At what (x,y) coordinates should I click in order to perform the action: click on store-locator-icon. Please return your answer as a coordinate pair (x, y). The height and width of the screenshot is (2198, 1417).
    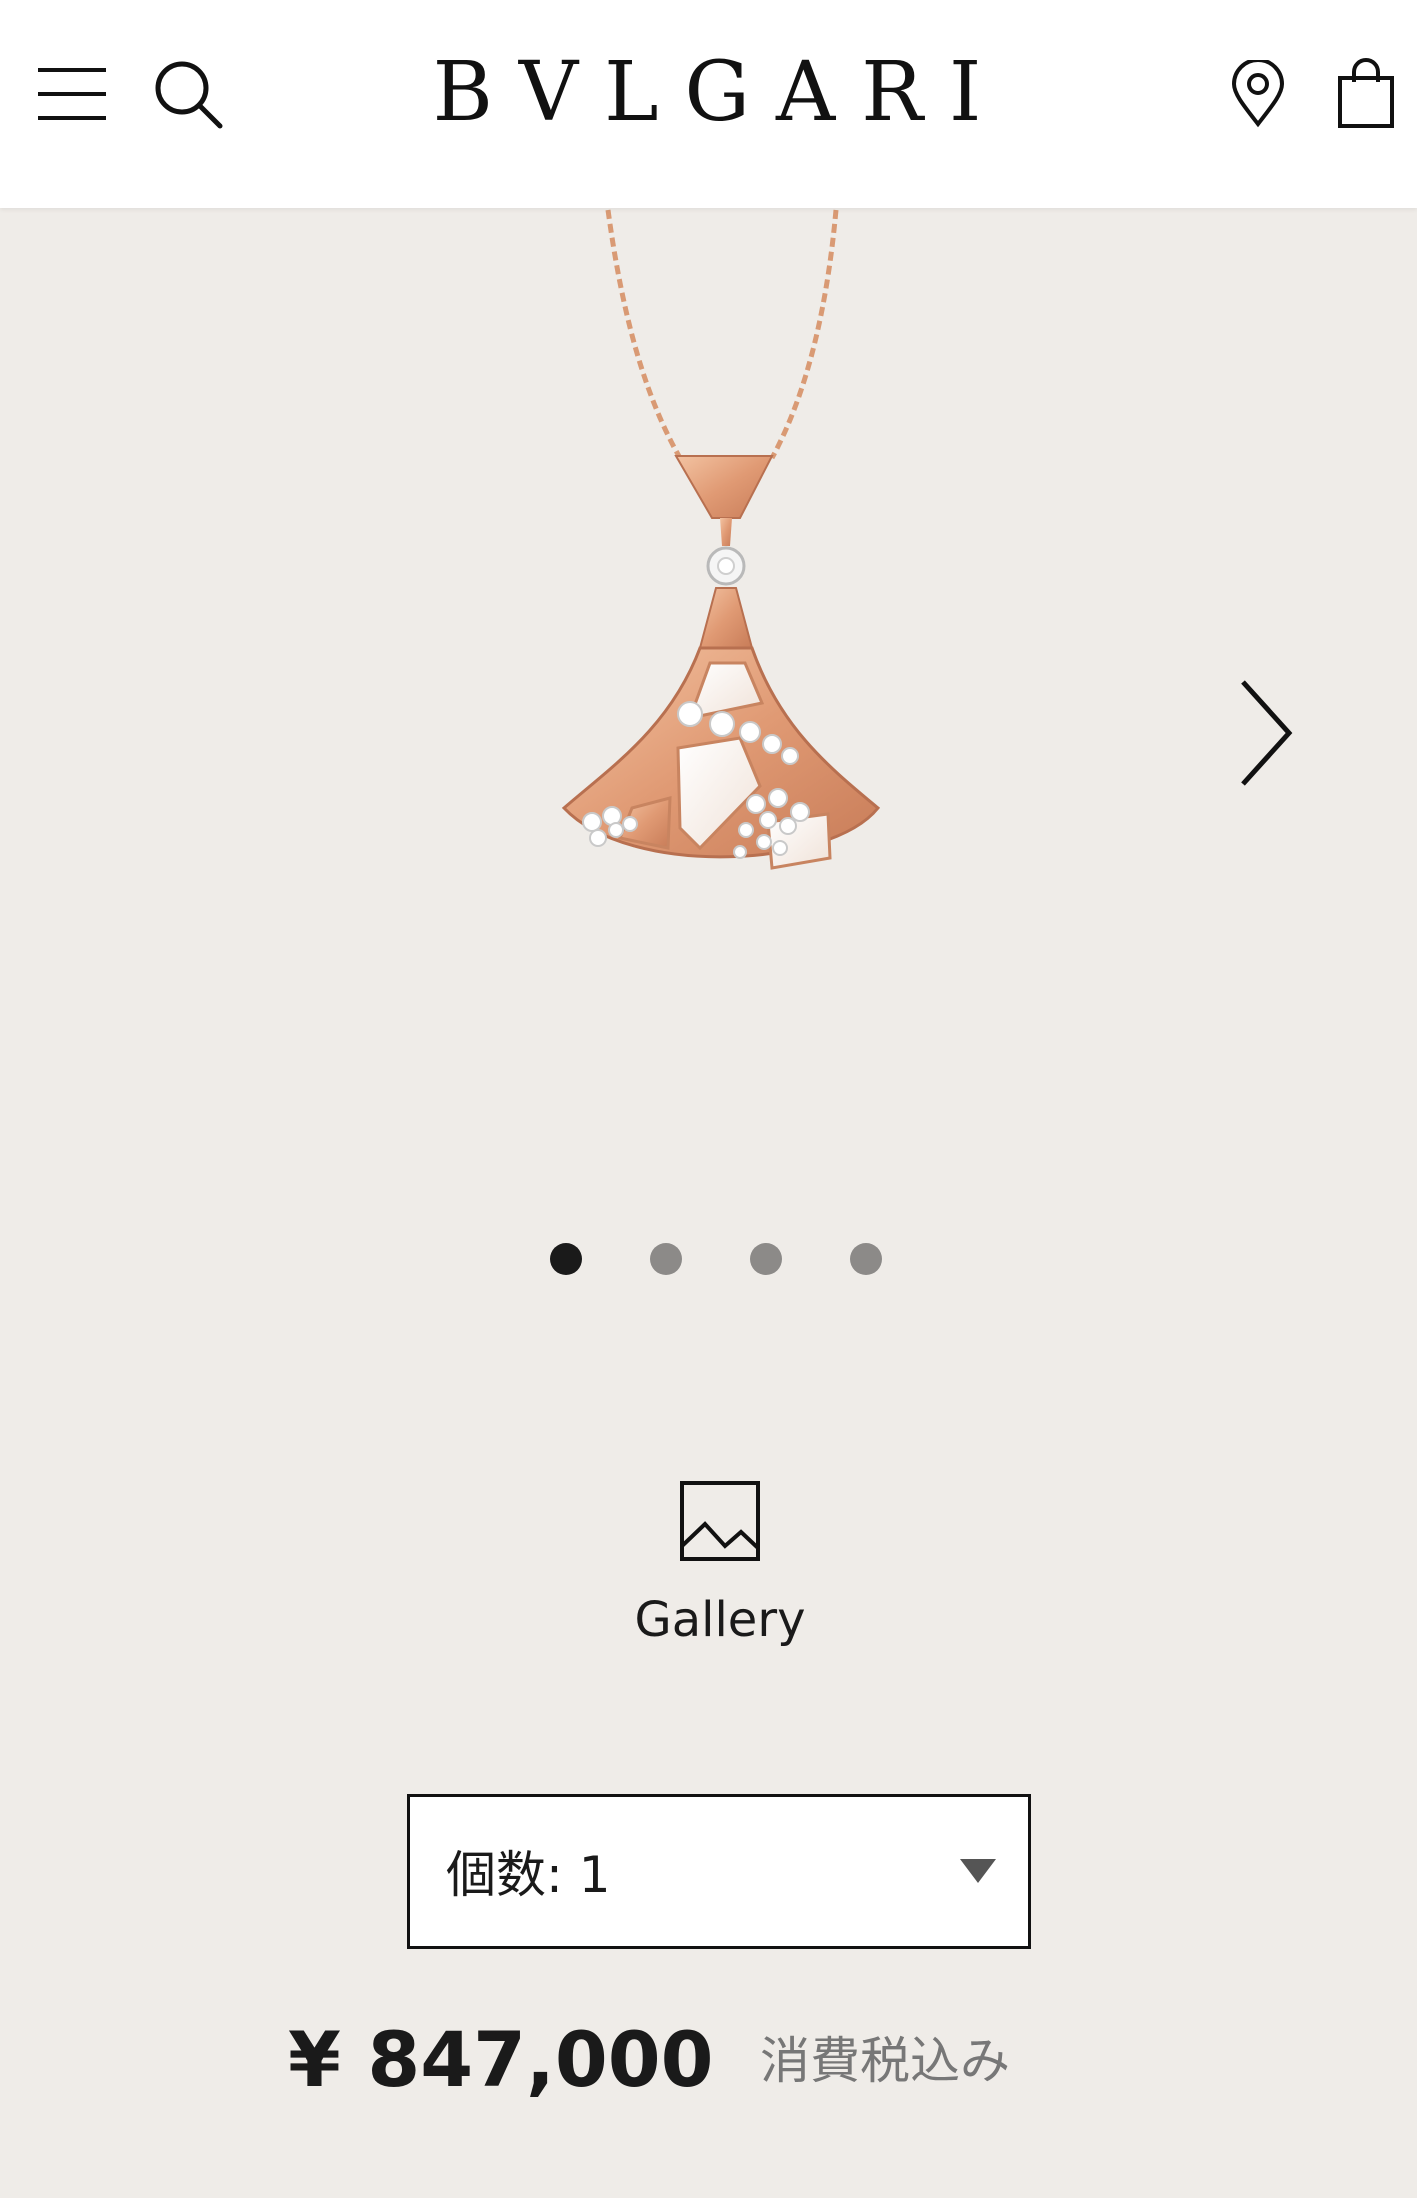
    Looking at the image, I should click on (1258, 94).